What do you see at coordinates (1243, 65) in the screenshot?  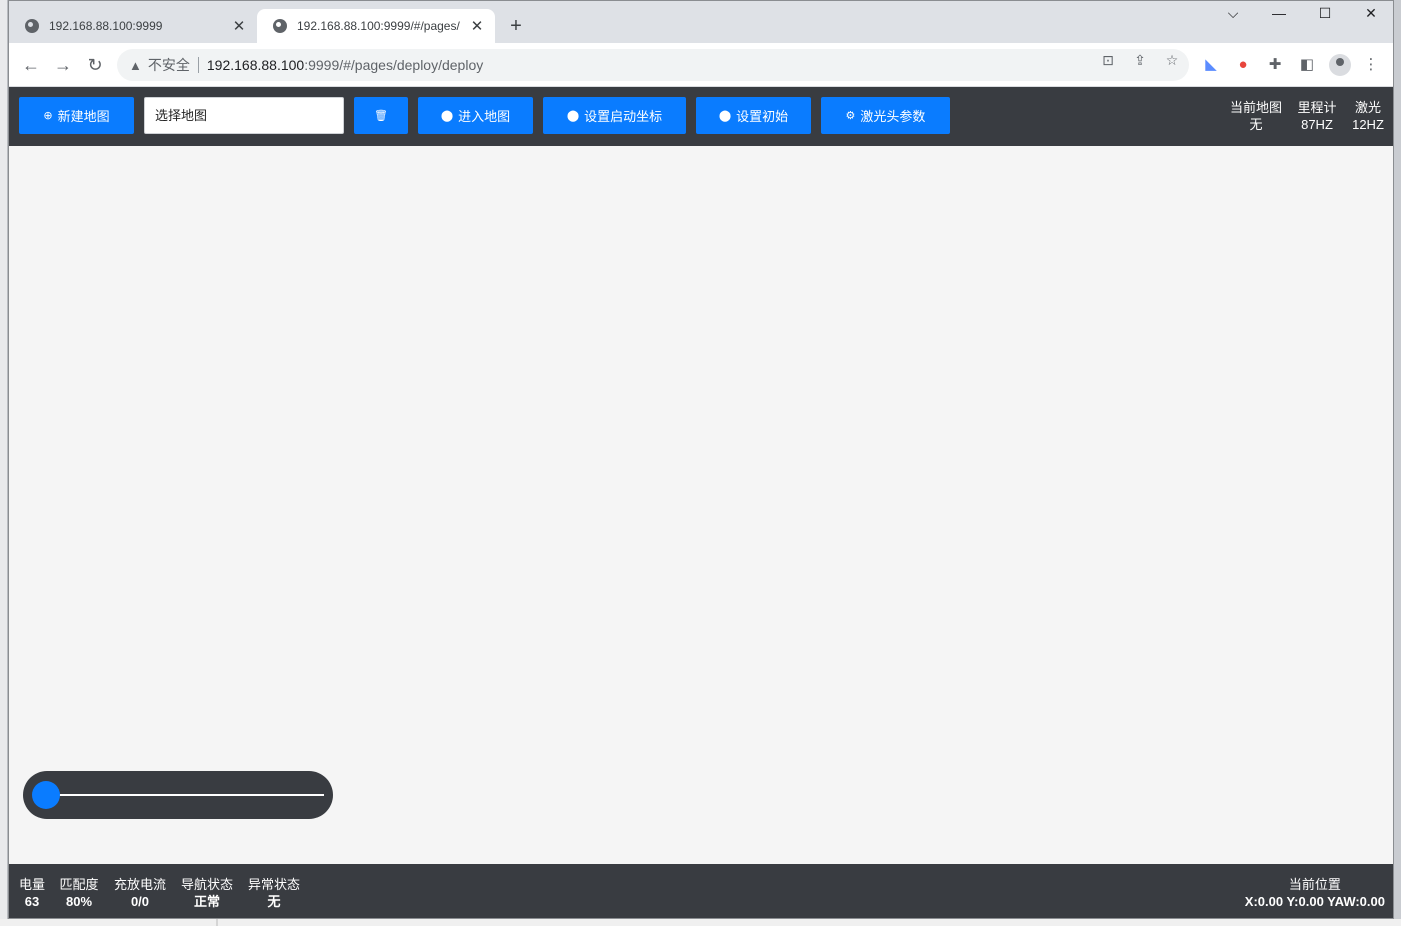 I see `extension-chat-icon: ●` at bounding box center [1243, 65].